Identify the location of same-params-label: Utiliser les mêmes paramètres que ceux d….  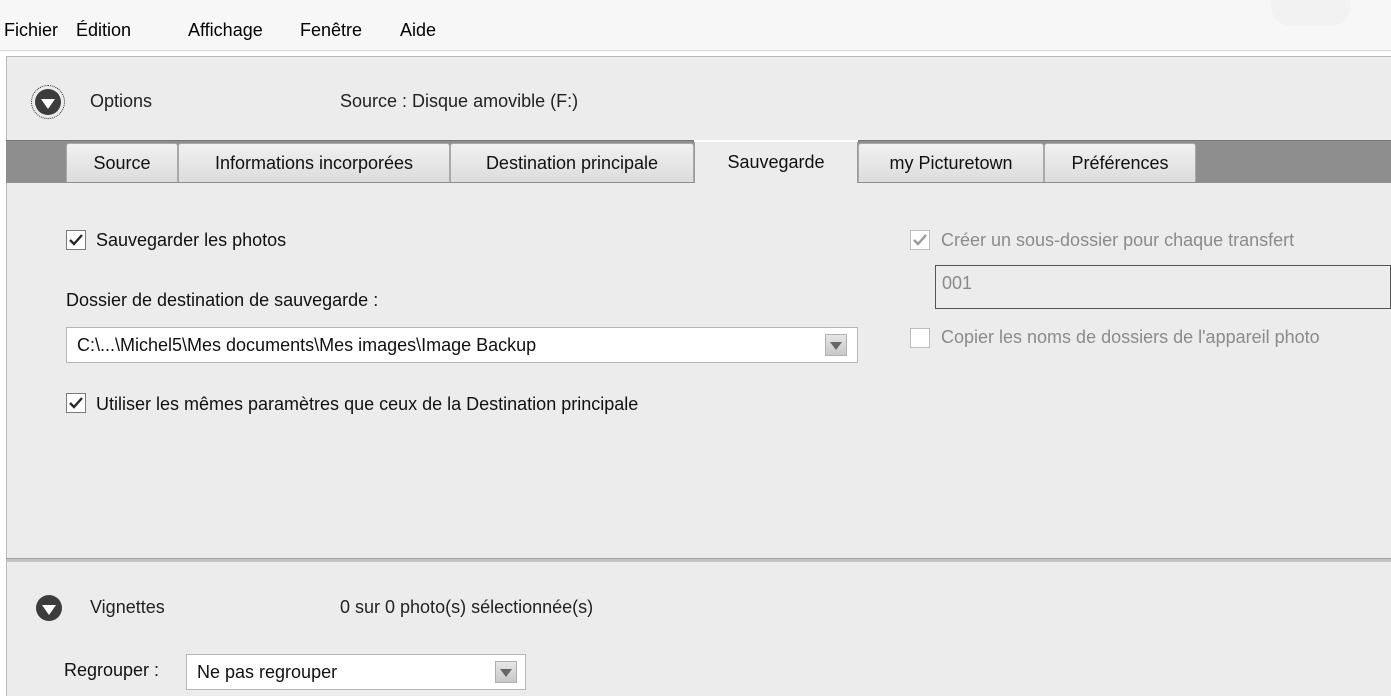
(367, 404).